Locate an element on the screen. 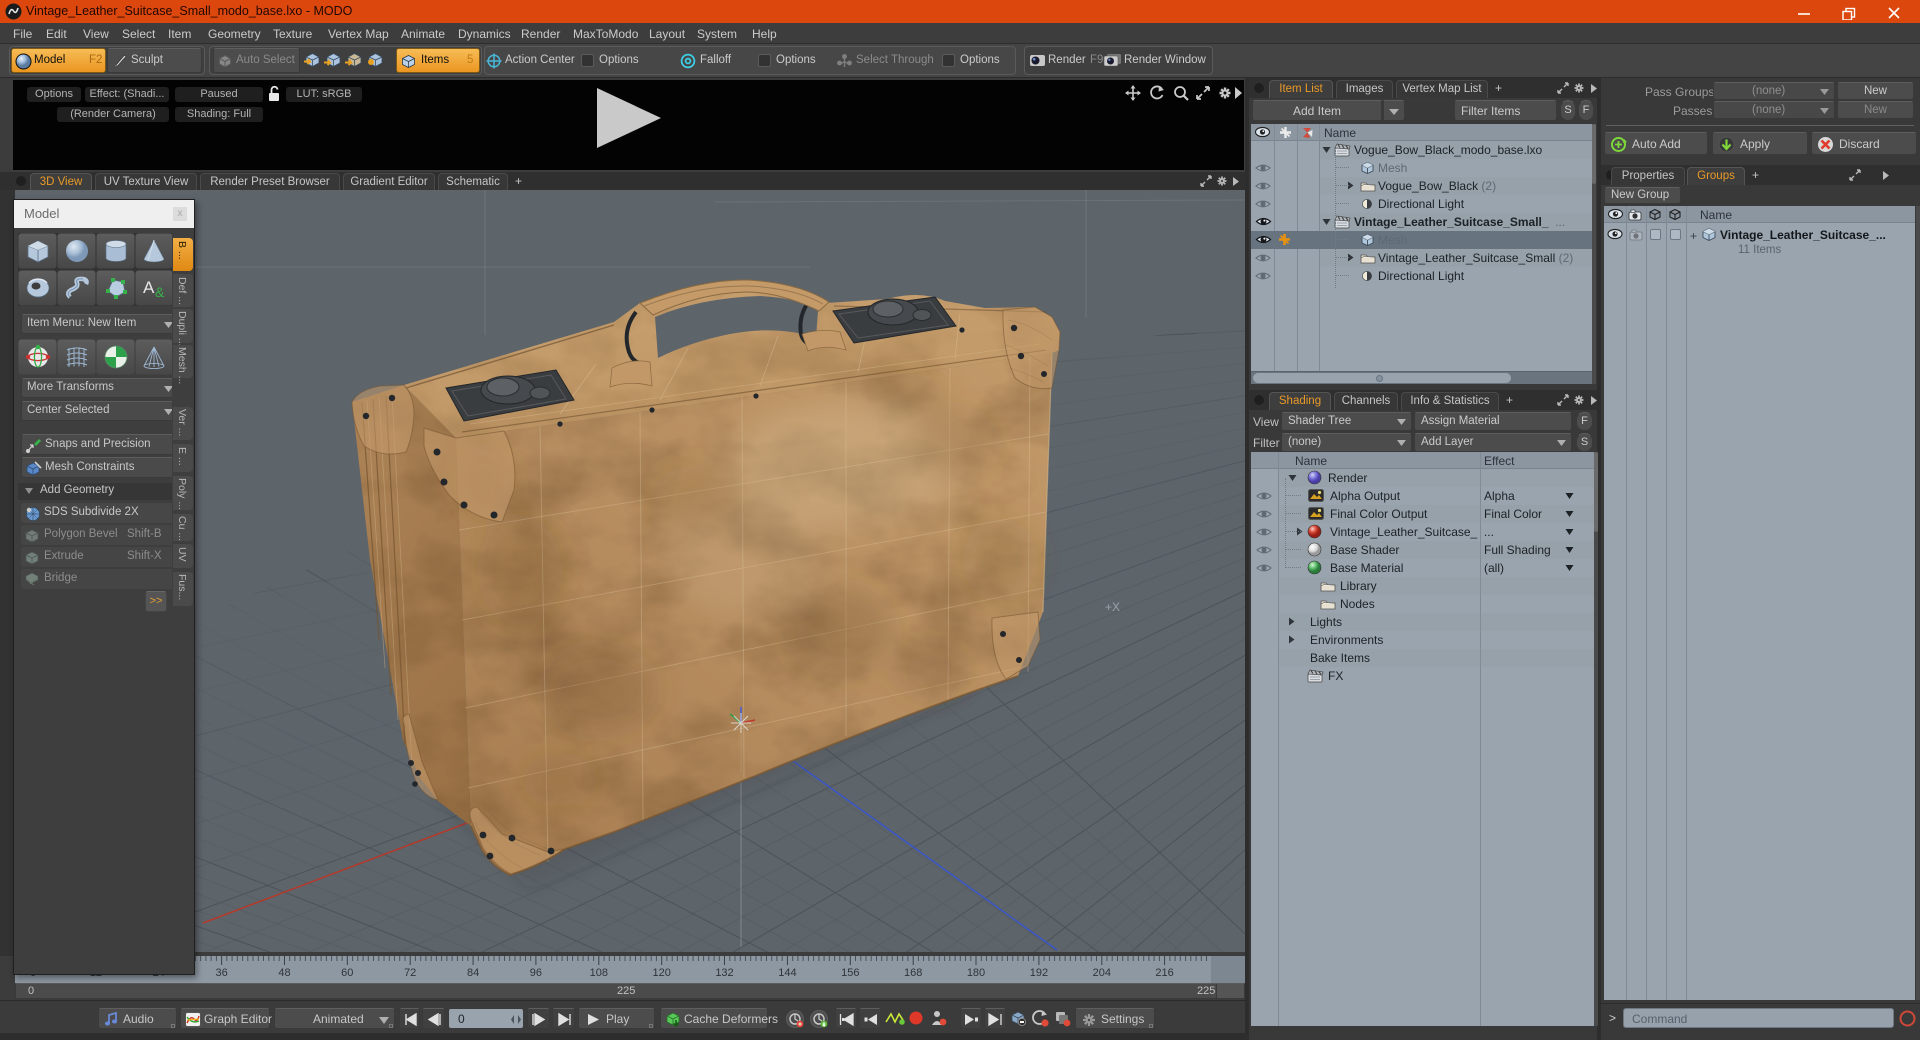 The image size is (1920, 1040). svg-text: 180 is located at coordinates (976, 973).